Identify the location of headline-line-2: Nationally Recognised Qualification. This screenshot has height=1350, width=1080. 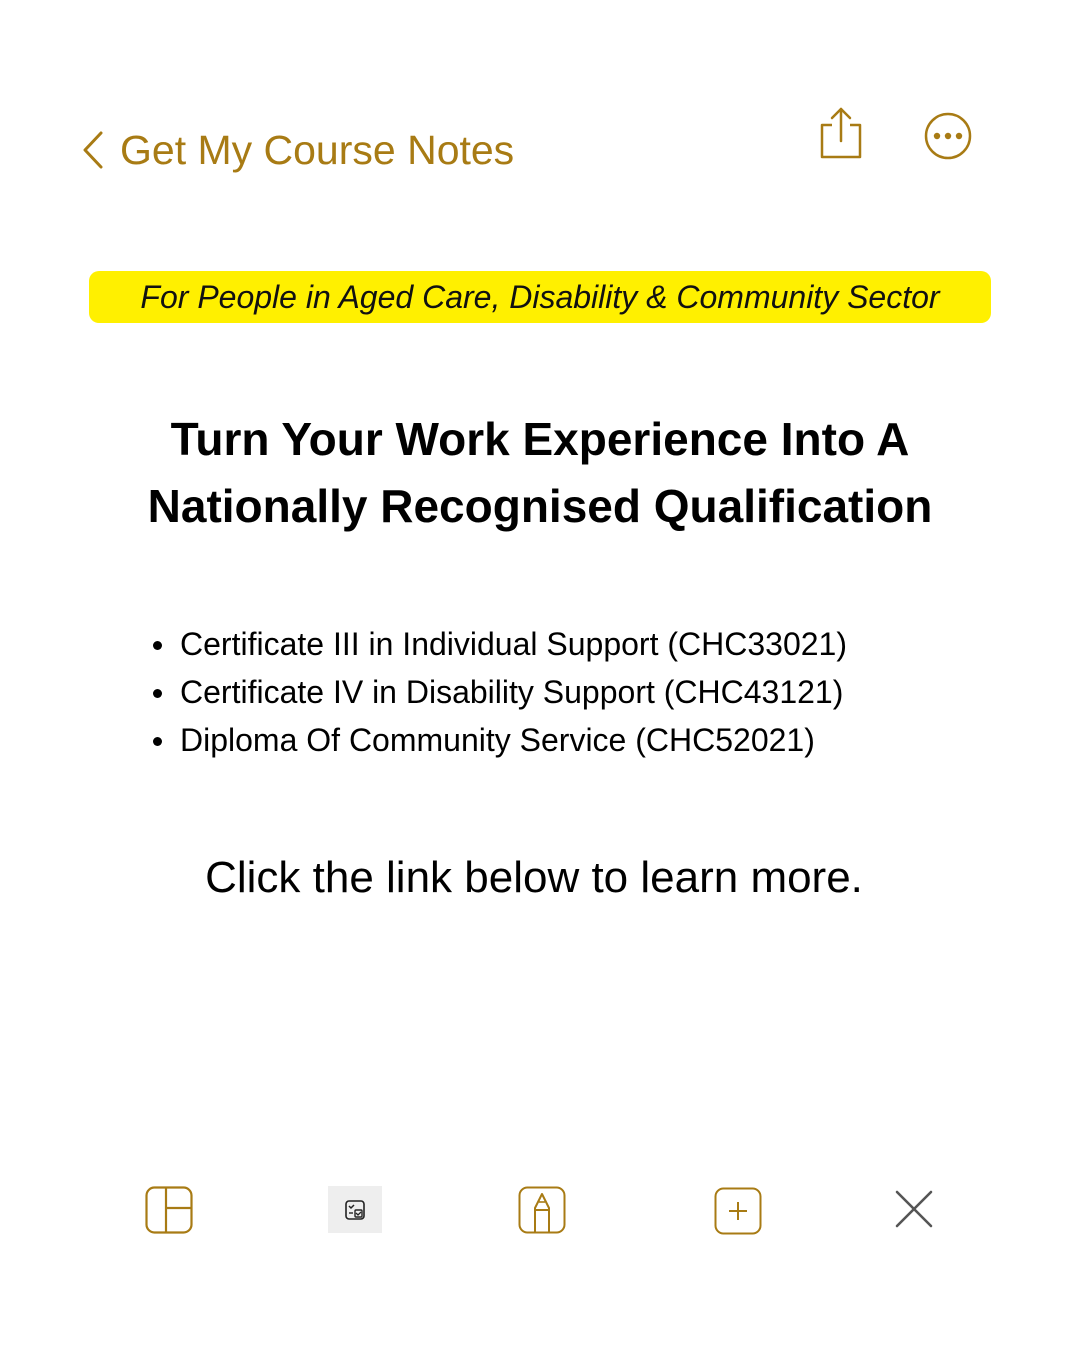
(540, 506).